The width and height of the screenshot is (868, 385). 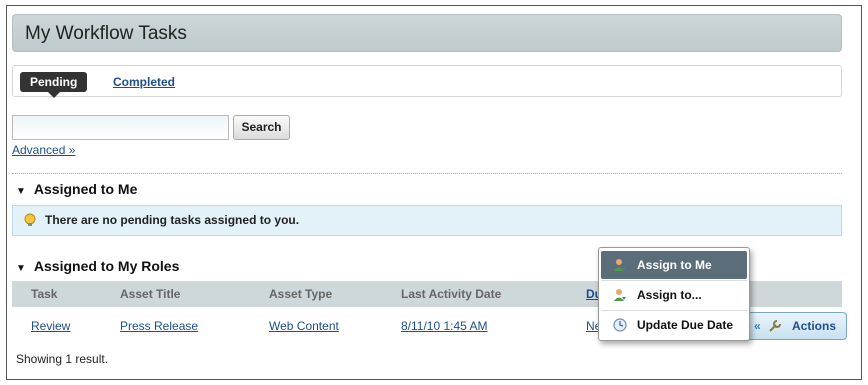 I want to click on task-link: Review, so click(x=50, y=326).